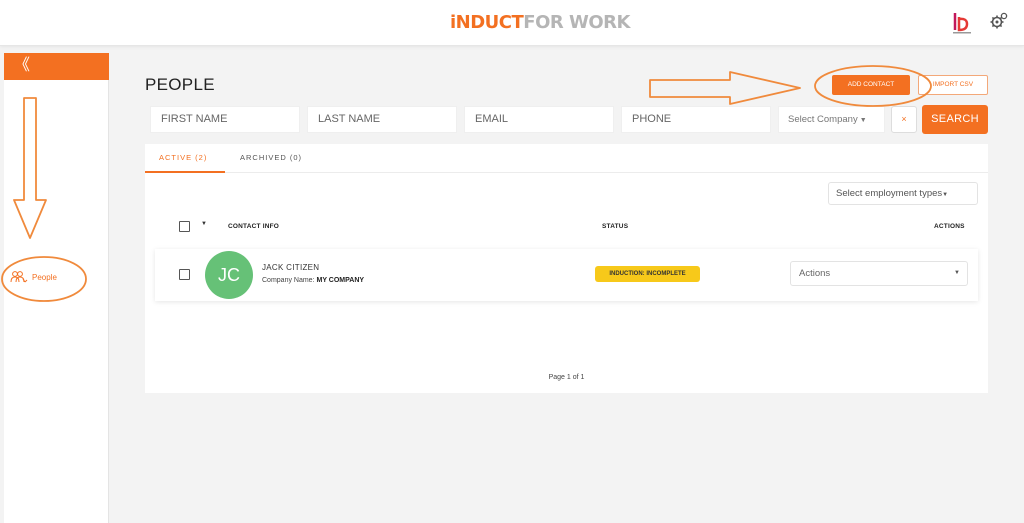 Image resolution: width=1024 pixels, height=523 pixels. What do you see at coordinates (183, 157) in the screenshot?
I see `tab-active: ACTIVE (2)` at bounding box center [183, 157].